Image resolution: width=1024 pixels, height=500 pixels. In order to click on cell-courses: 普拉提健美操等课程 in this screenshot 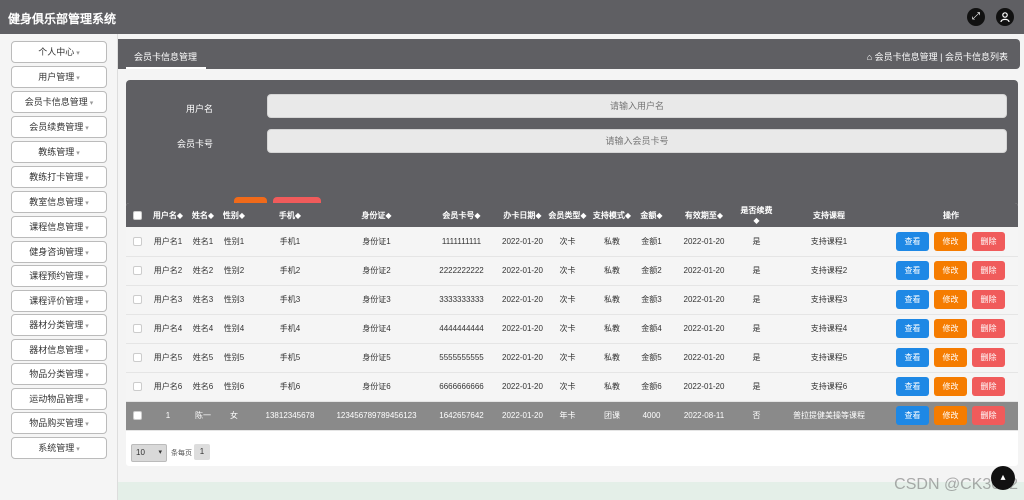, I will do `click(829, 415)`.